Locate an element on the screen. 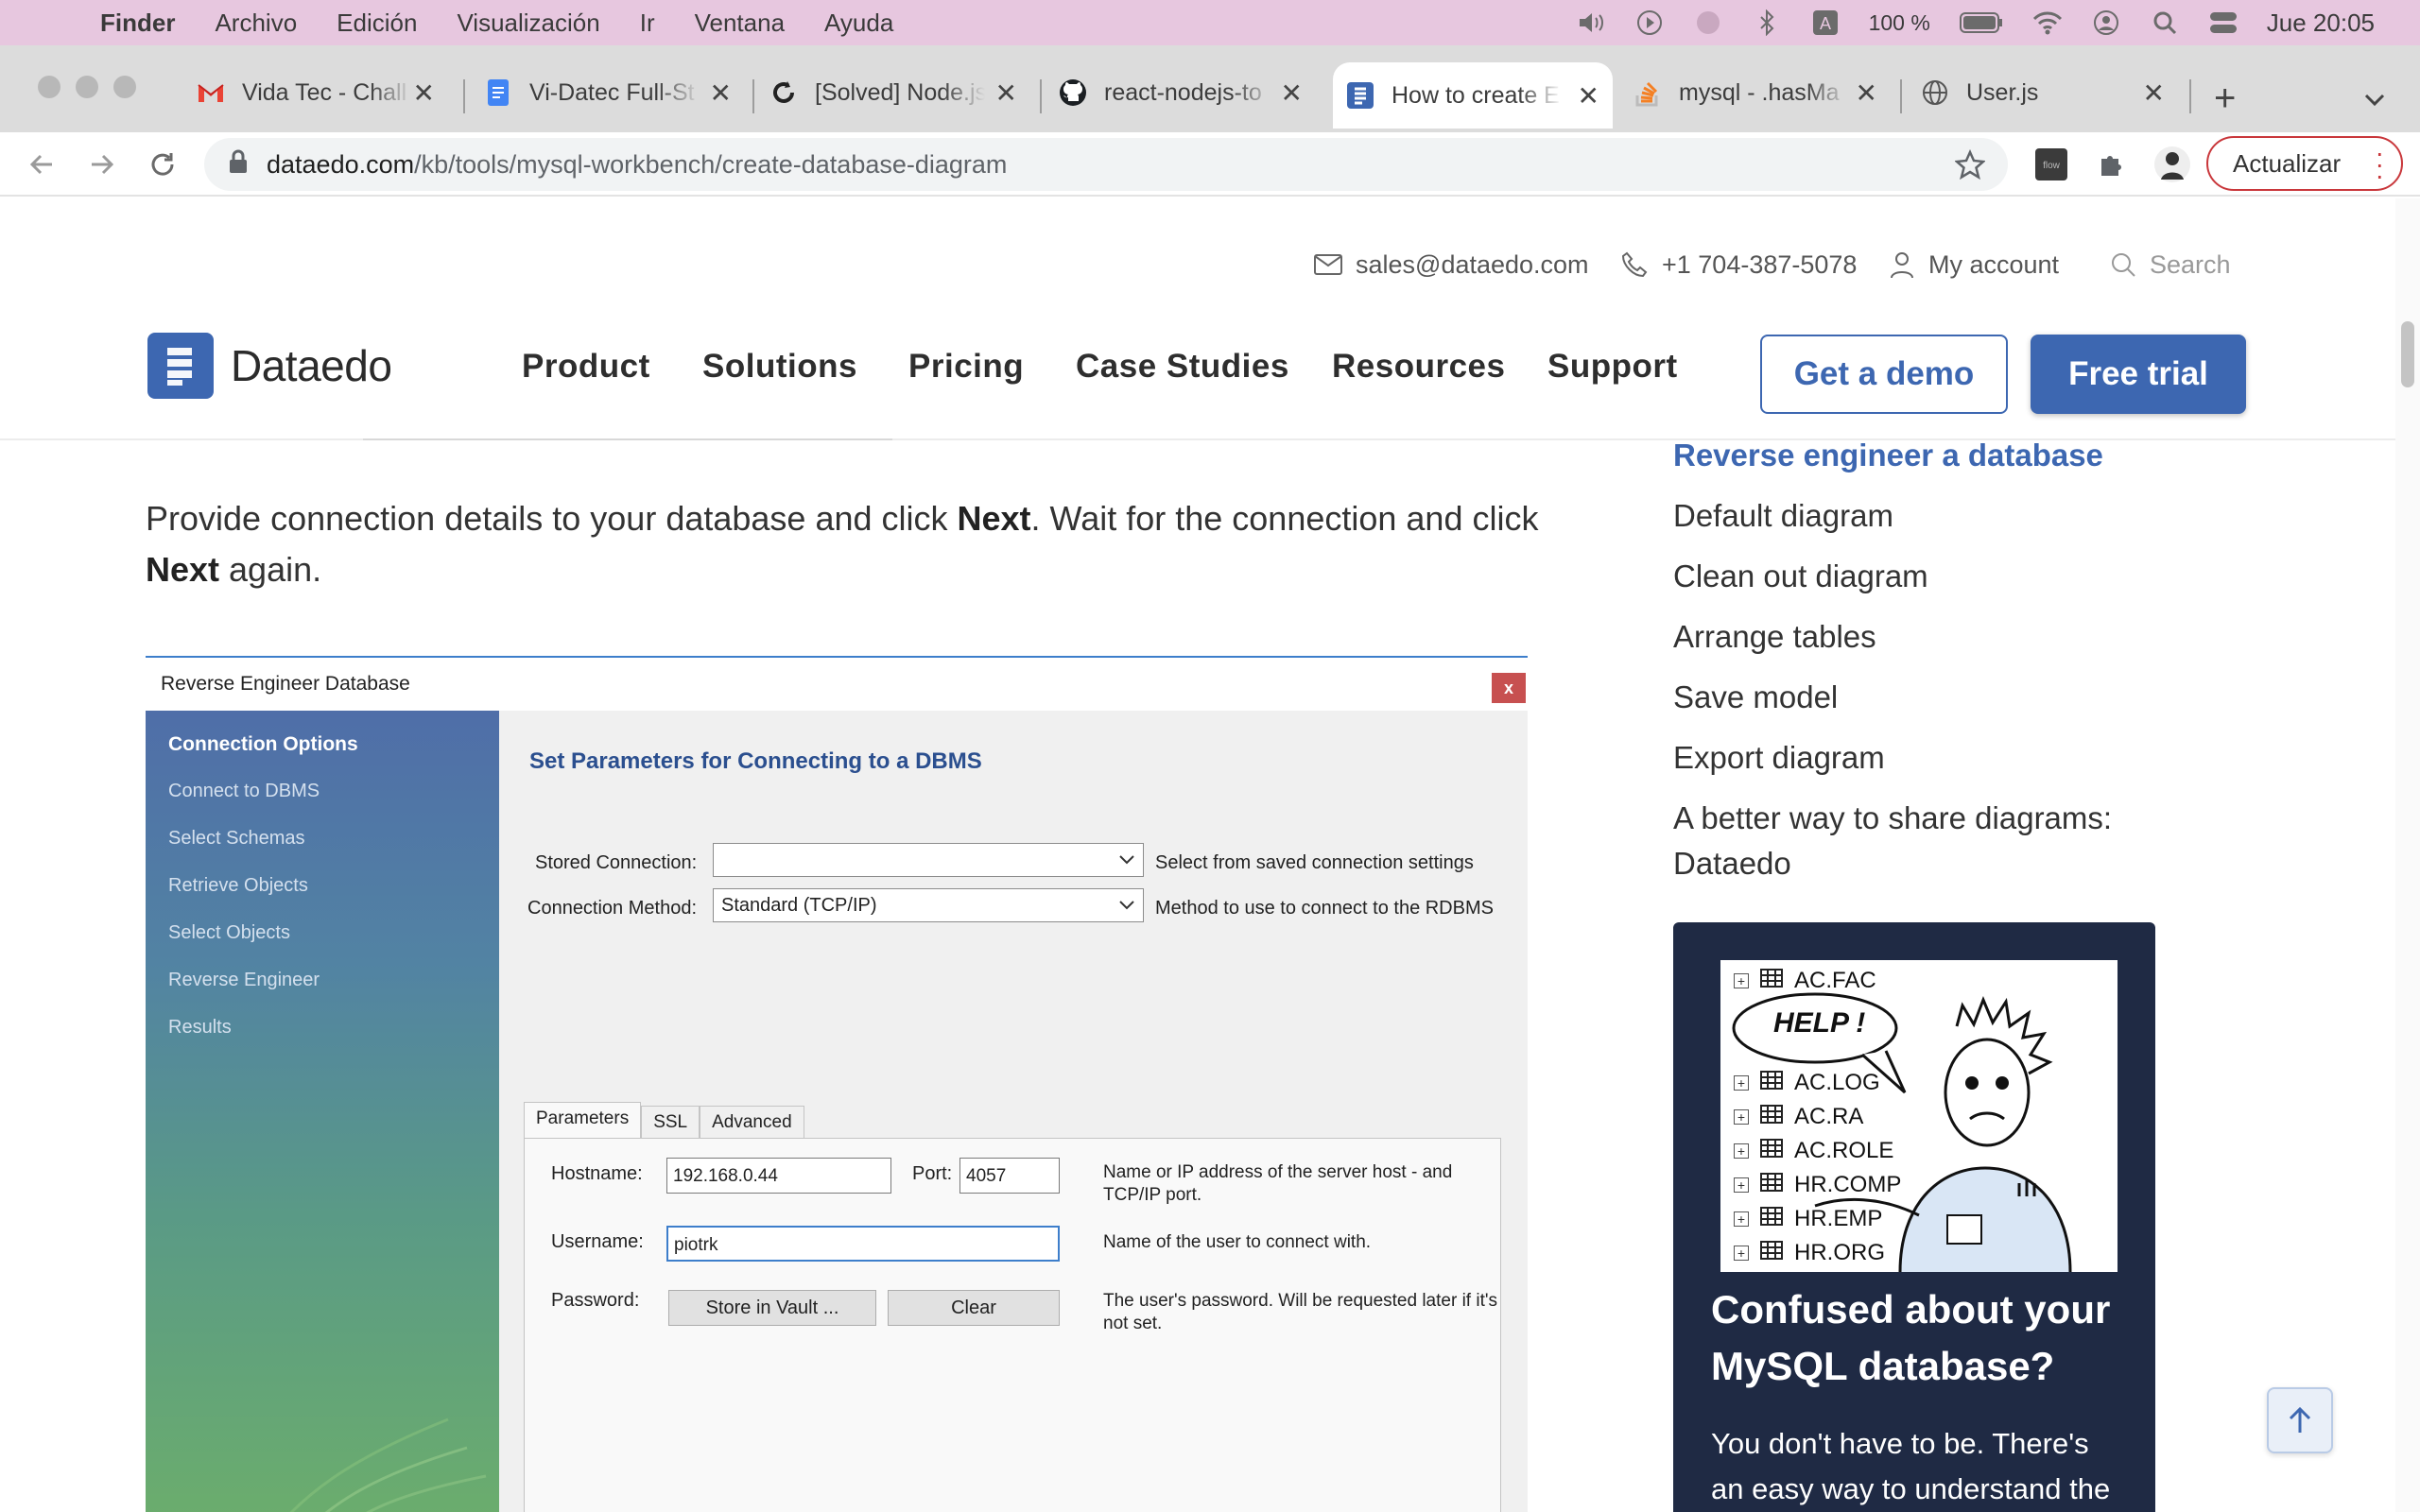 The image size is (2420, 1512). wizard-step: Select Schemas is located at coordinates (236, 838).